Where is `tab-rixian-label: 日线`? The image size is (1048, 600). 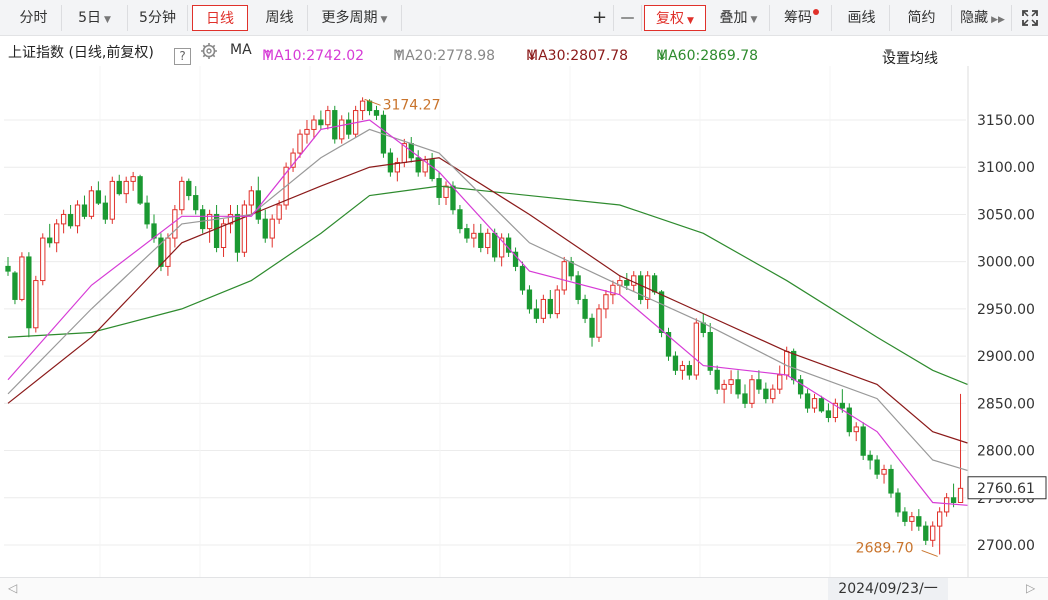 tab-rixian-label: 日线 is located at coordinates (220, 19).